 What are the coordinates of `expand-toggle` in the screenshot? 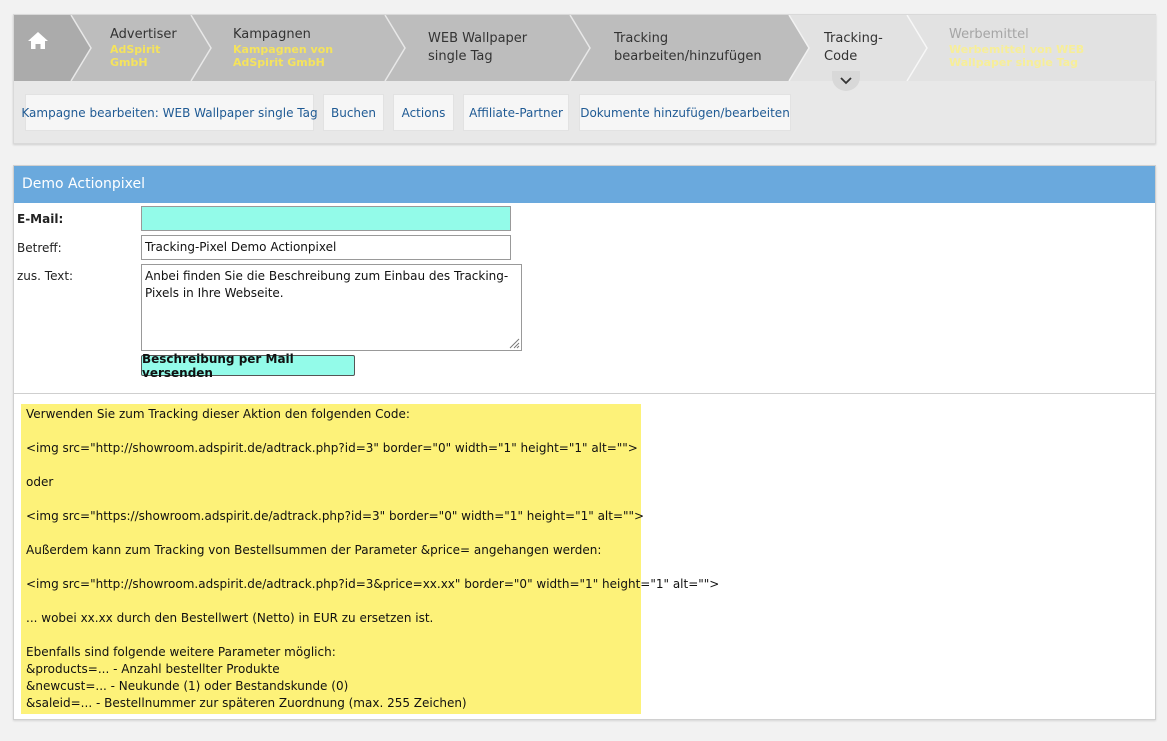 It's located at (846, 81).